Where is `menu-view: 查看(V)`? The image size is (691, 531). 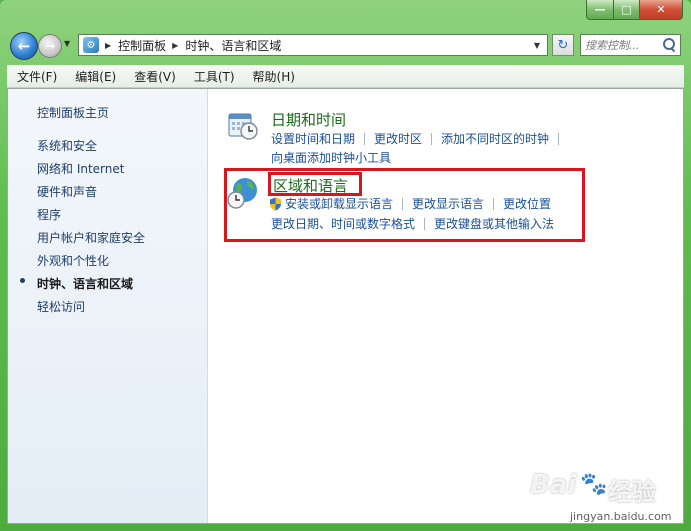
menu-view: 查看(V) is located at coordinates (154, 76).